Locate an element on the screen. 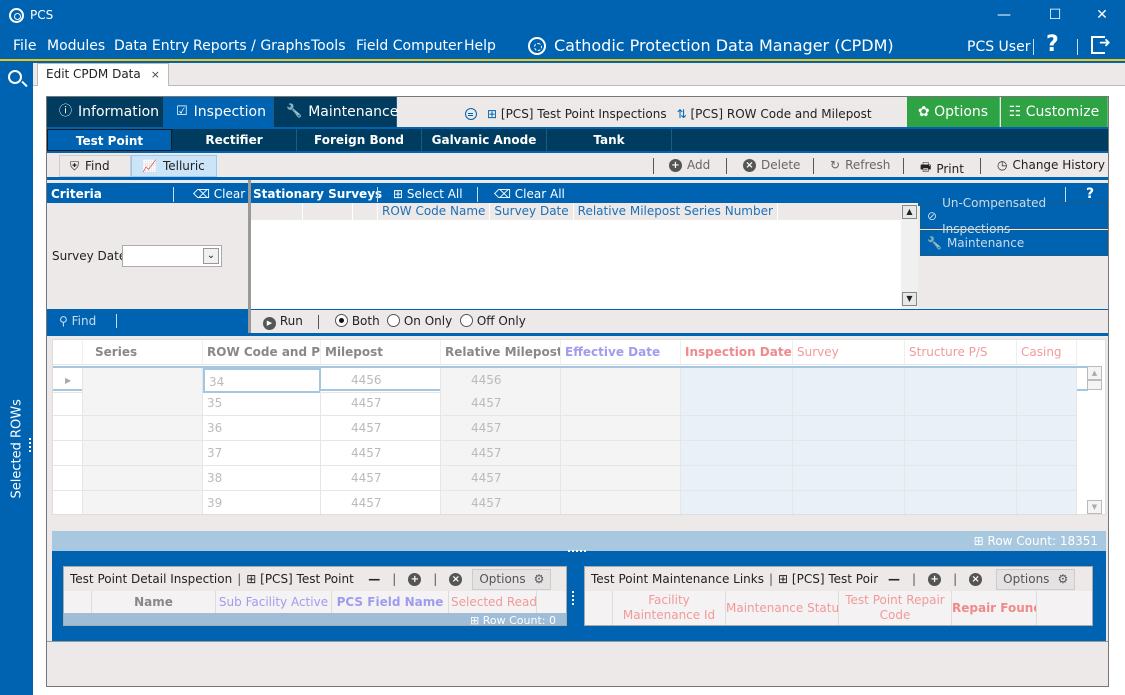 The height and width of the screenshot is (695, 1125). subtab-galvanic-anode: Galvanic Anode is located at coordinates (484, 140).